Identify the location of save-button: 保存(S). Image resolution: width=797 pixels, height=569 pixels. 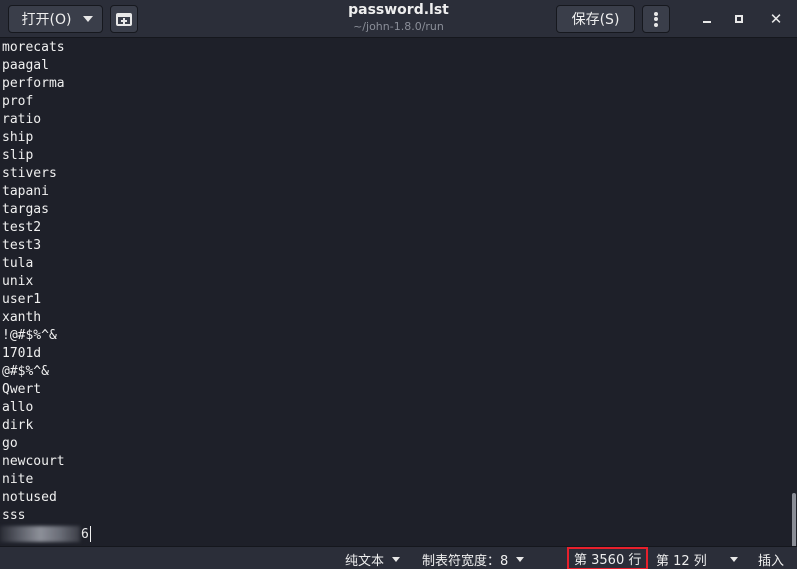
(595, 19).